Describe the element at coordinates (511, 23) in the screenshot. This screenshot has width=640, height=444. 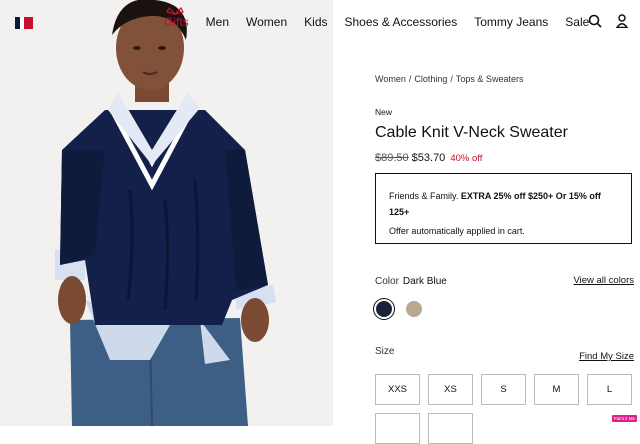
I see `nav-item-tommy-jeans: Tommy Jeans` at that location.